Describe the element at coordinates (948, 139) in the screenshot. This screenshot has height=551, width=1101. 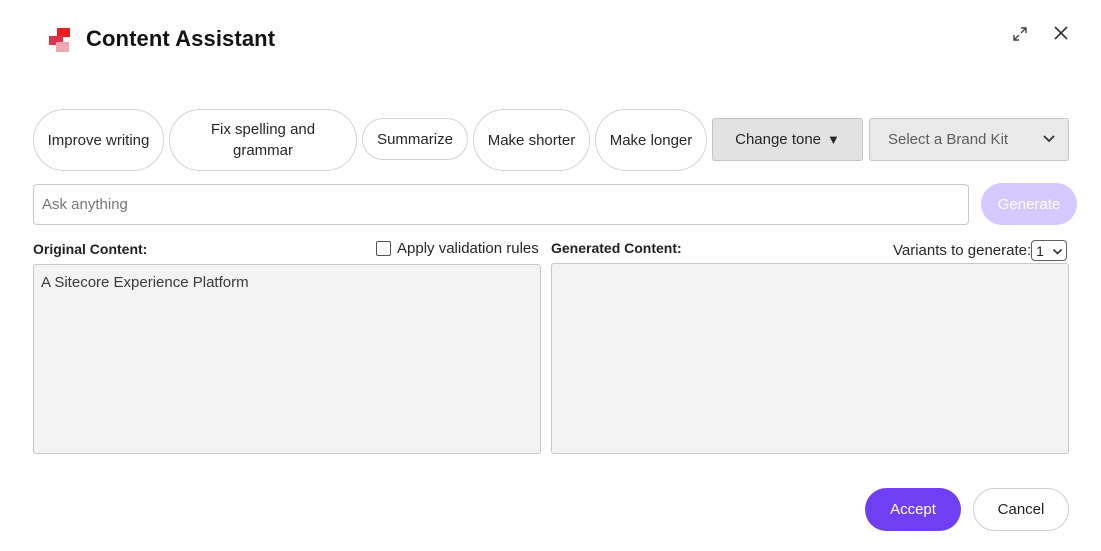
I see `brand-kit-placeholder: Select a Brand Kit` at that location.